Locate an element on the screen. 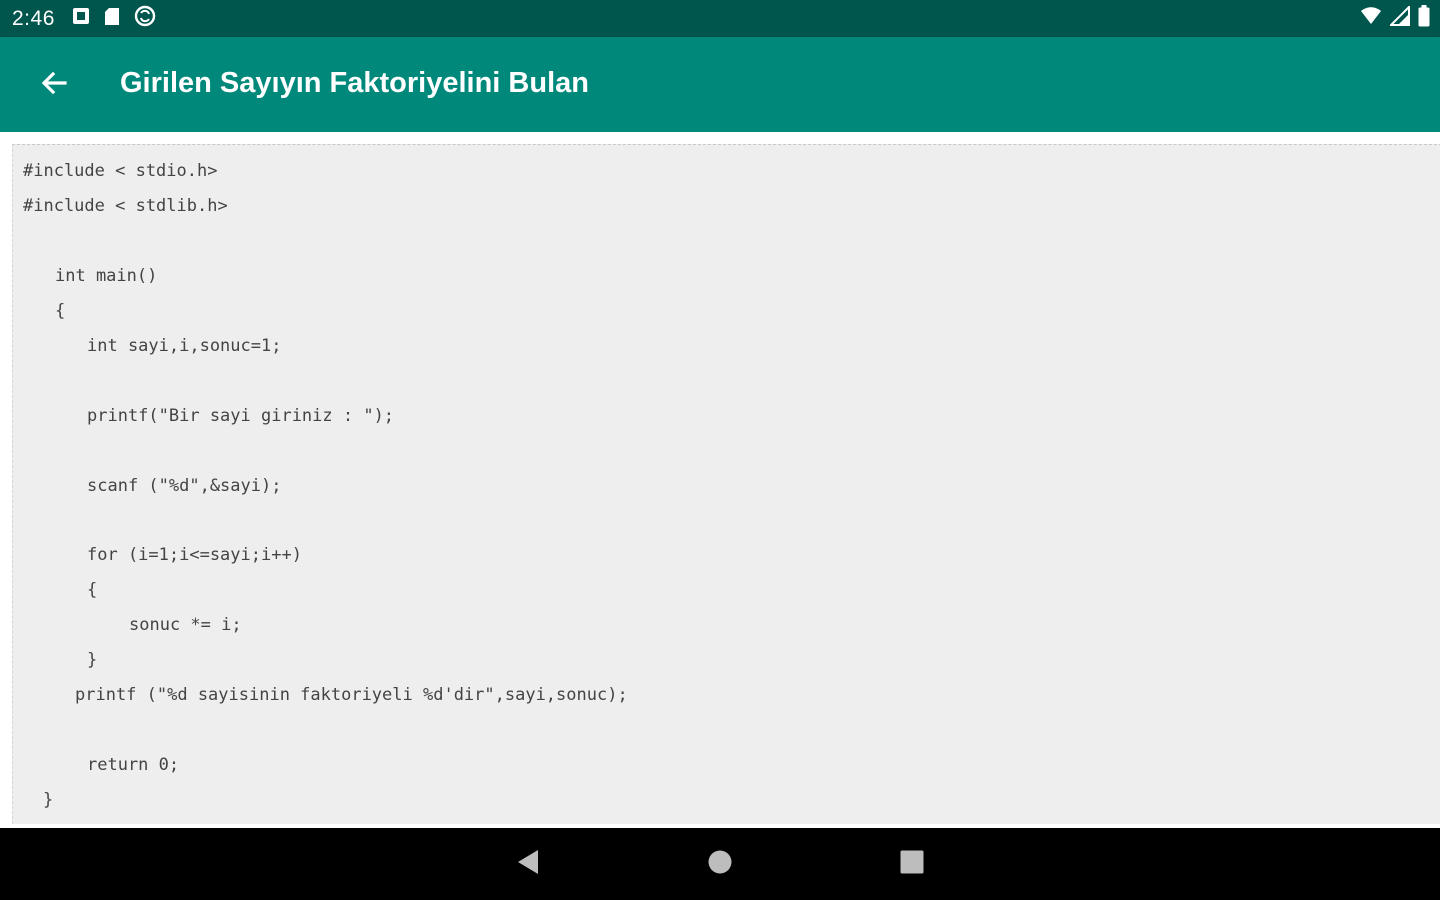  code-line: for (i=1;i<=sayi;i++) is located at coordinates (194, 555).